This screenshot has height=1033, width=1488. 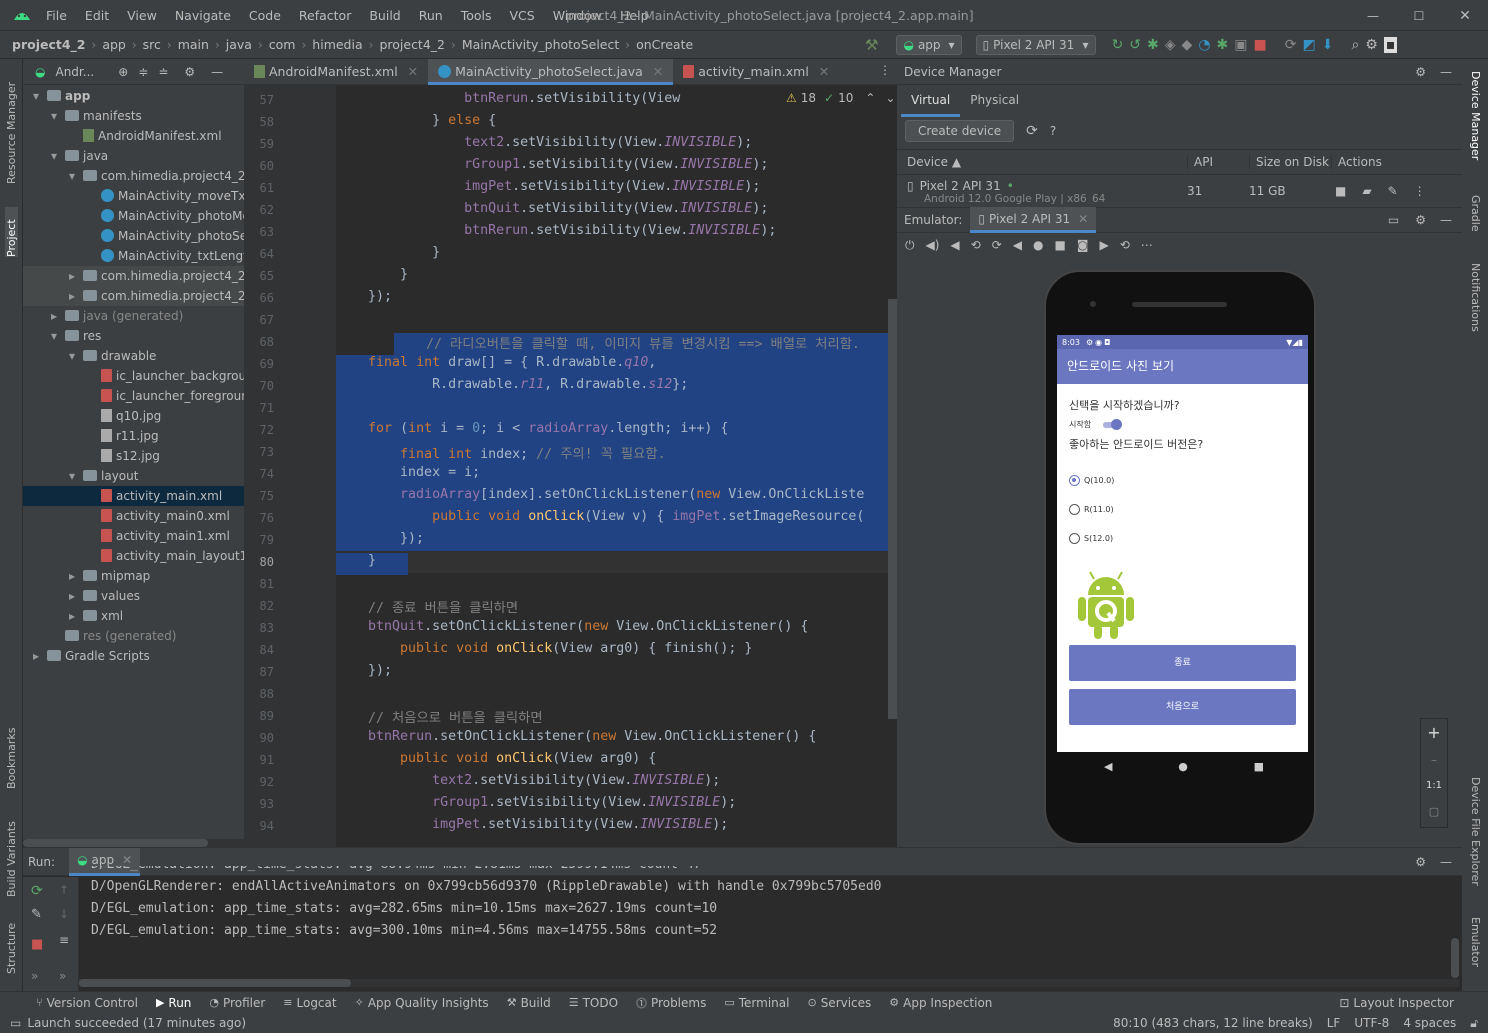 I want to click on locate-icon: ⊕, so click(x=123, y=72).